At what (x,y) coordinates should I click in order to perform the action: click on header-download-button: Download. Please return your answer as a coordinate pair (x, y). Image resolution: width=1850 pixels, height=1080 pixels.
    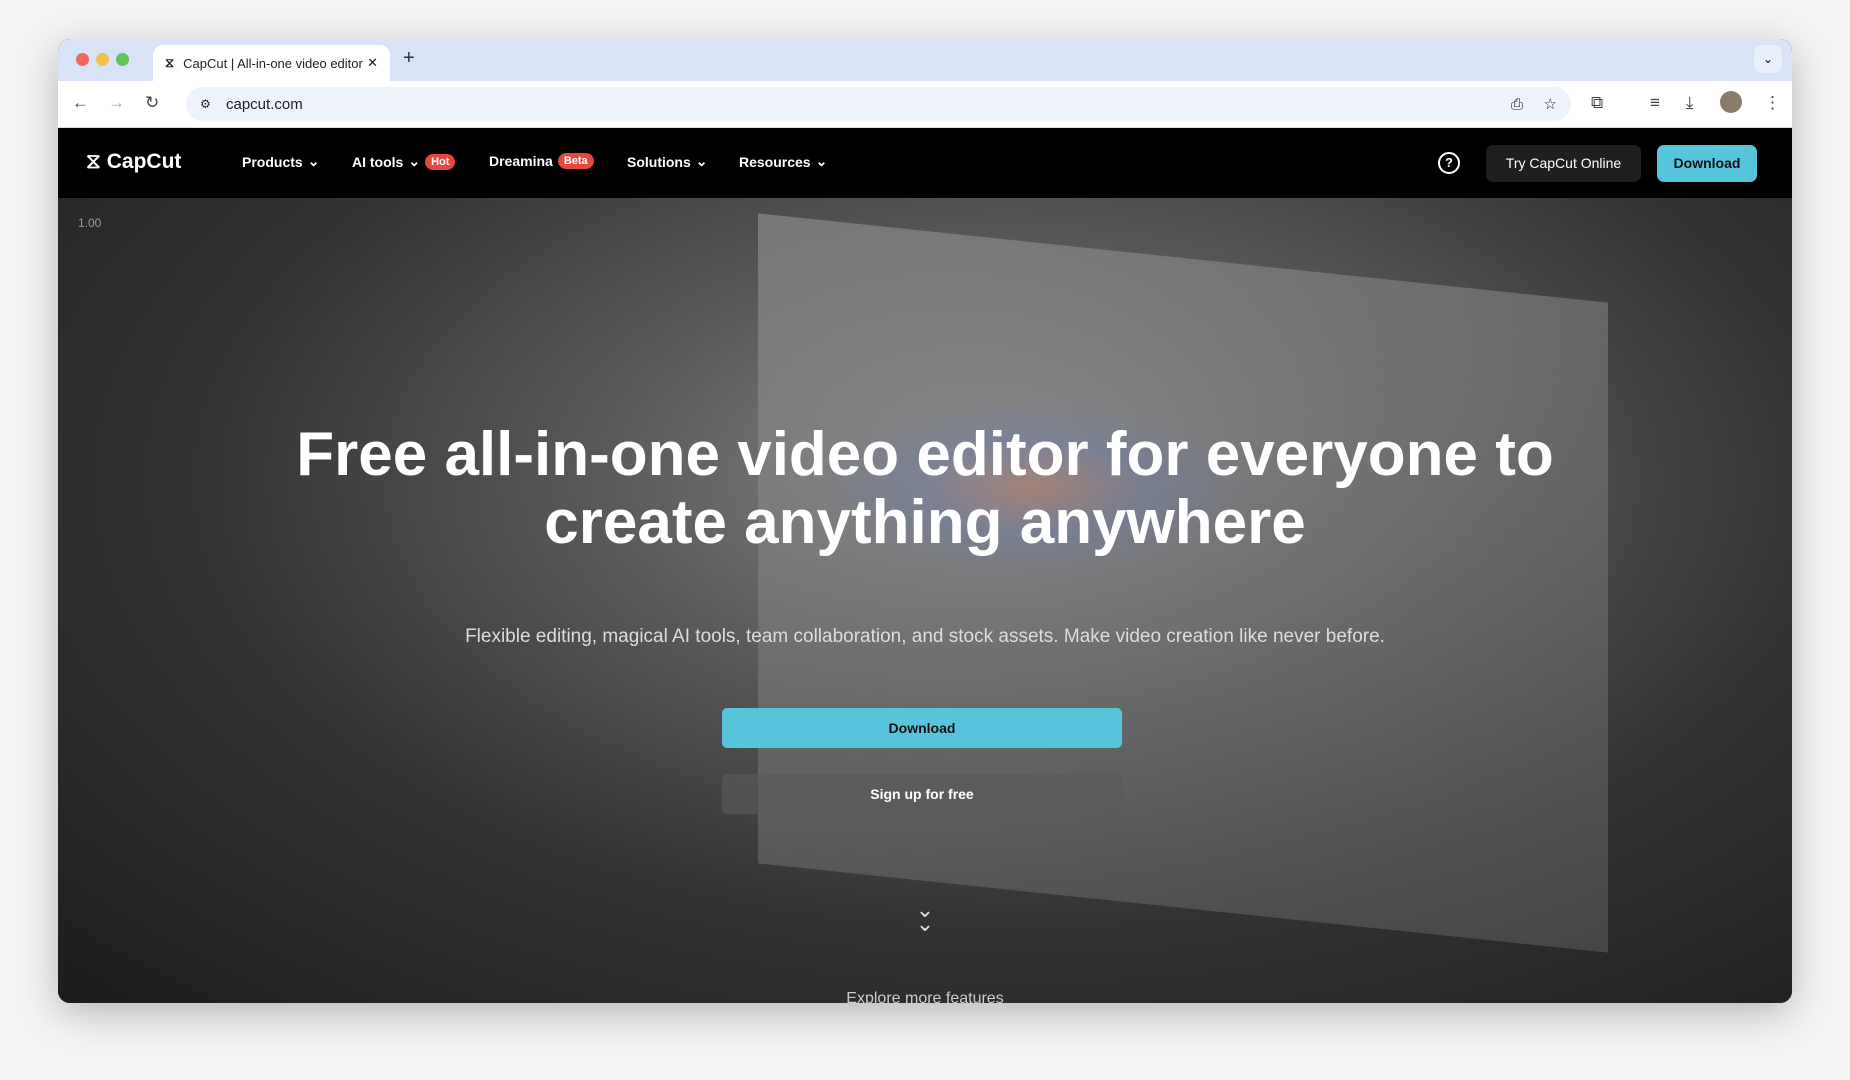
    Looking at the image, I should click on (1707, 163).